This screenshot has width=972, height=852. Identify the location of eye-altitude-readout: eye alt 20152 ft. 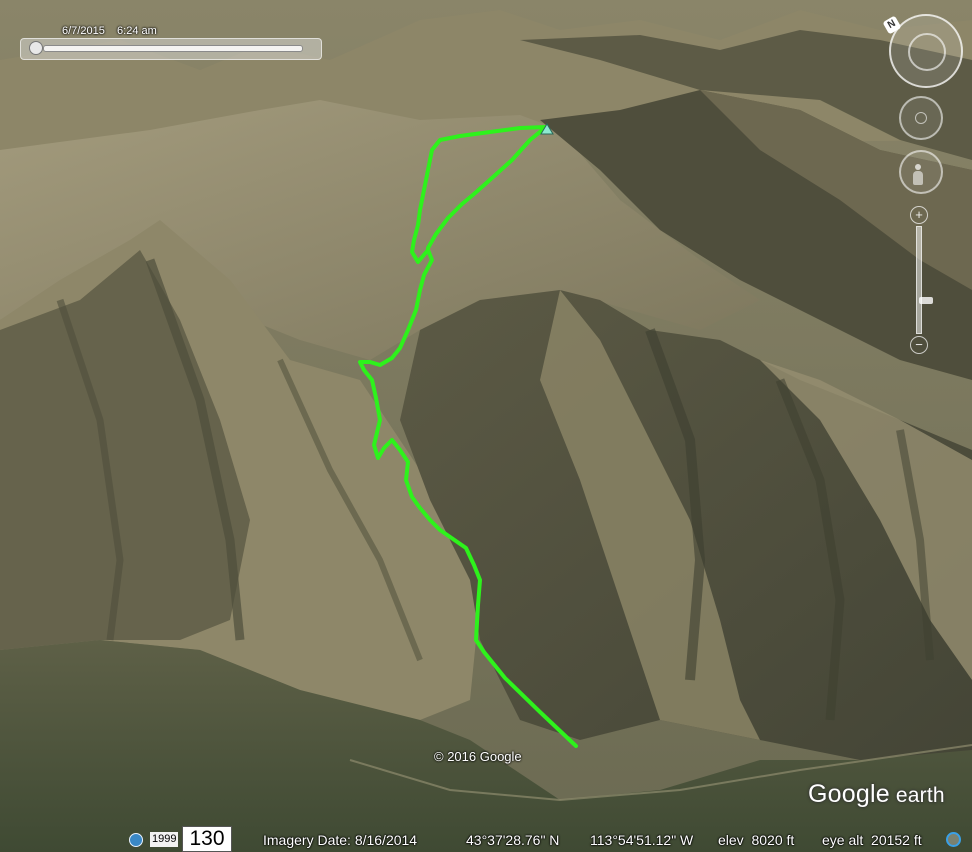
(872, 840).